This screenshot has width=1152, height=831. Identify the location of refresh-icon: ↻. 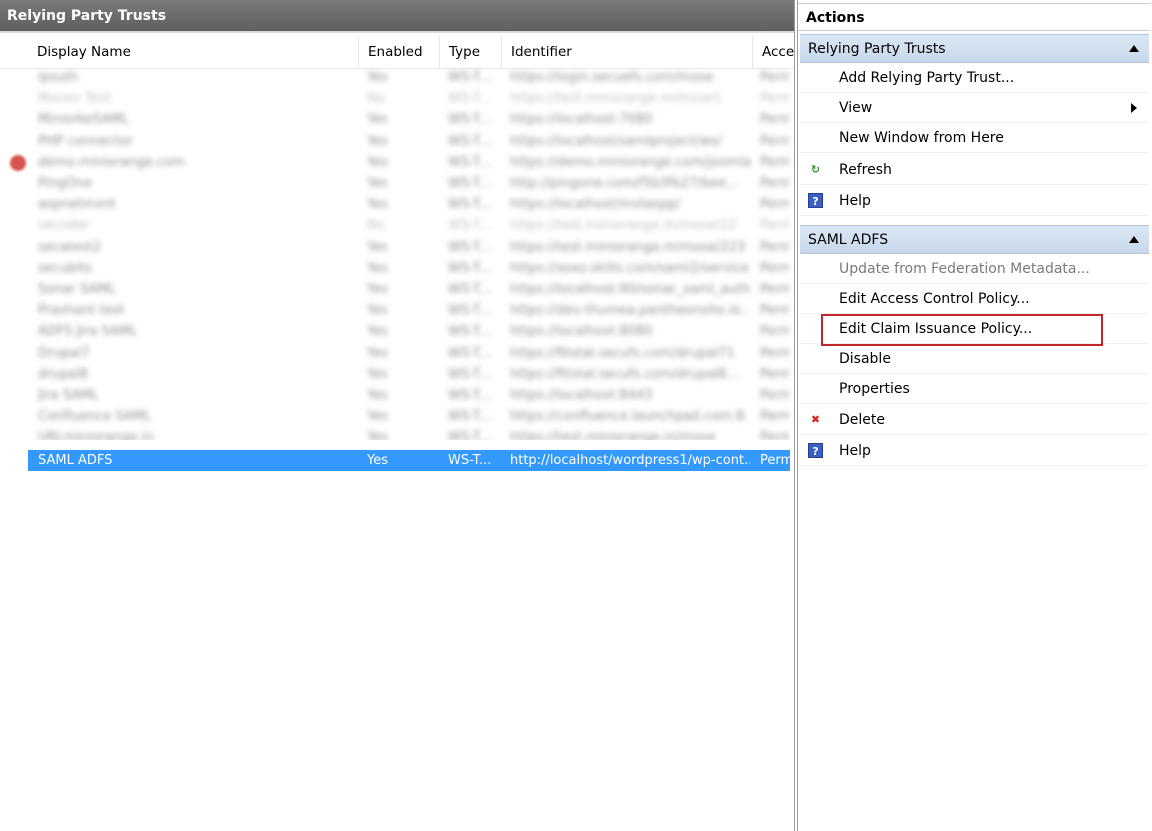
(815, 169).